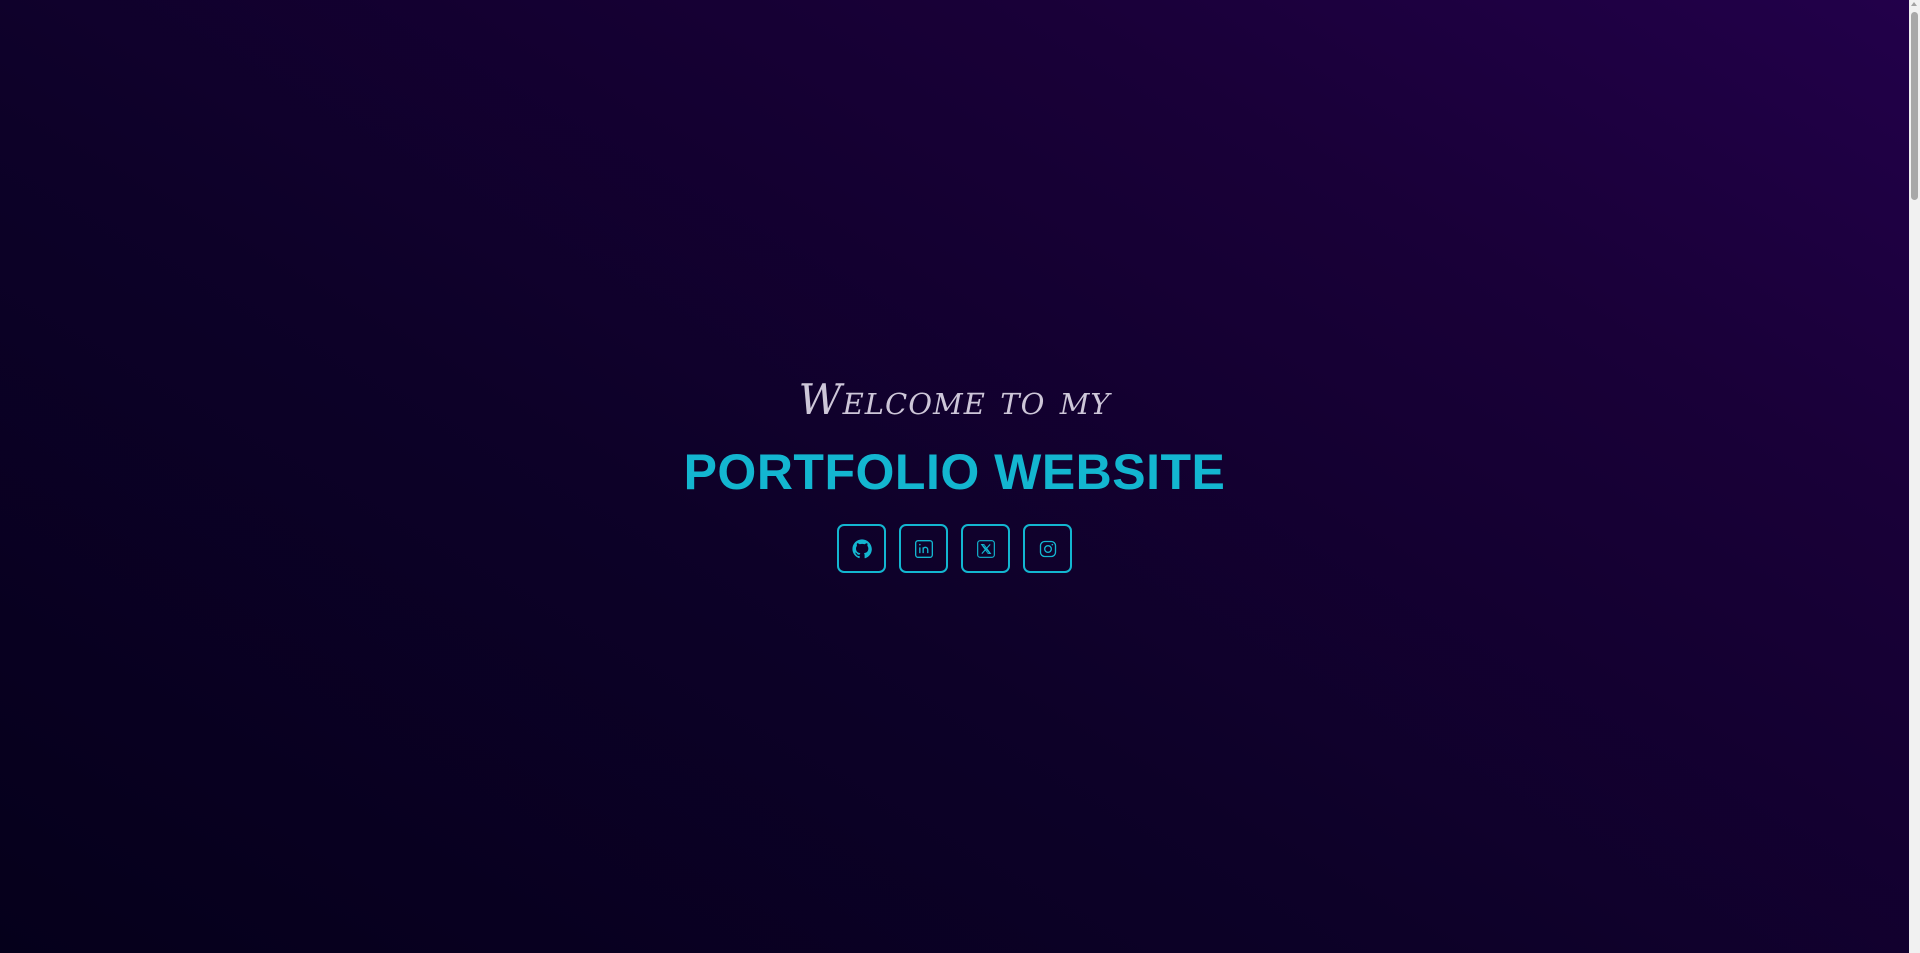 The width and height of the screenshot is (1920, 953). I want to click on linkedin-button, so click(923, 548).